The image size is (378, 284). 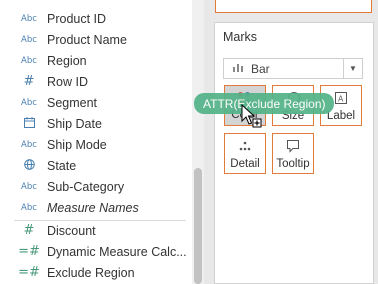 What do you see at coordinates (264, 103) in the screenshot?
I see `dragged-field-pill: ATTR(Exclude Region)` at bounding box center [264, 103].